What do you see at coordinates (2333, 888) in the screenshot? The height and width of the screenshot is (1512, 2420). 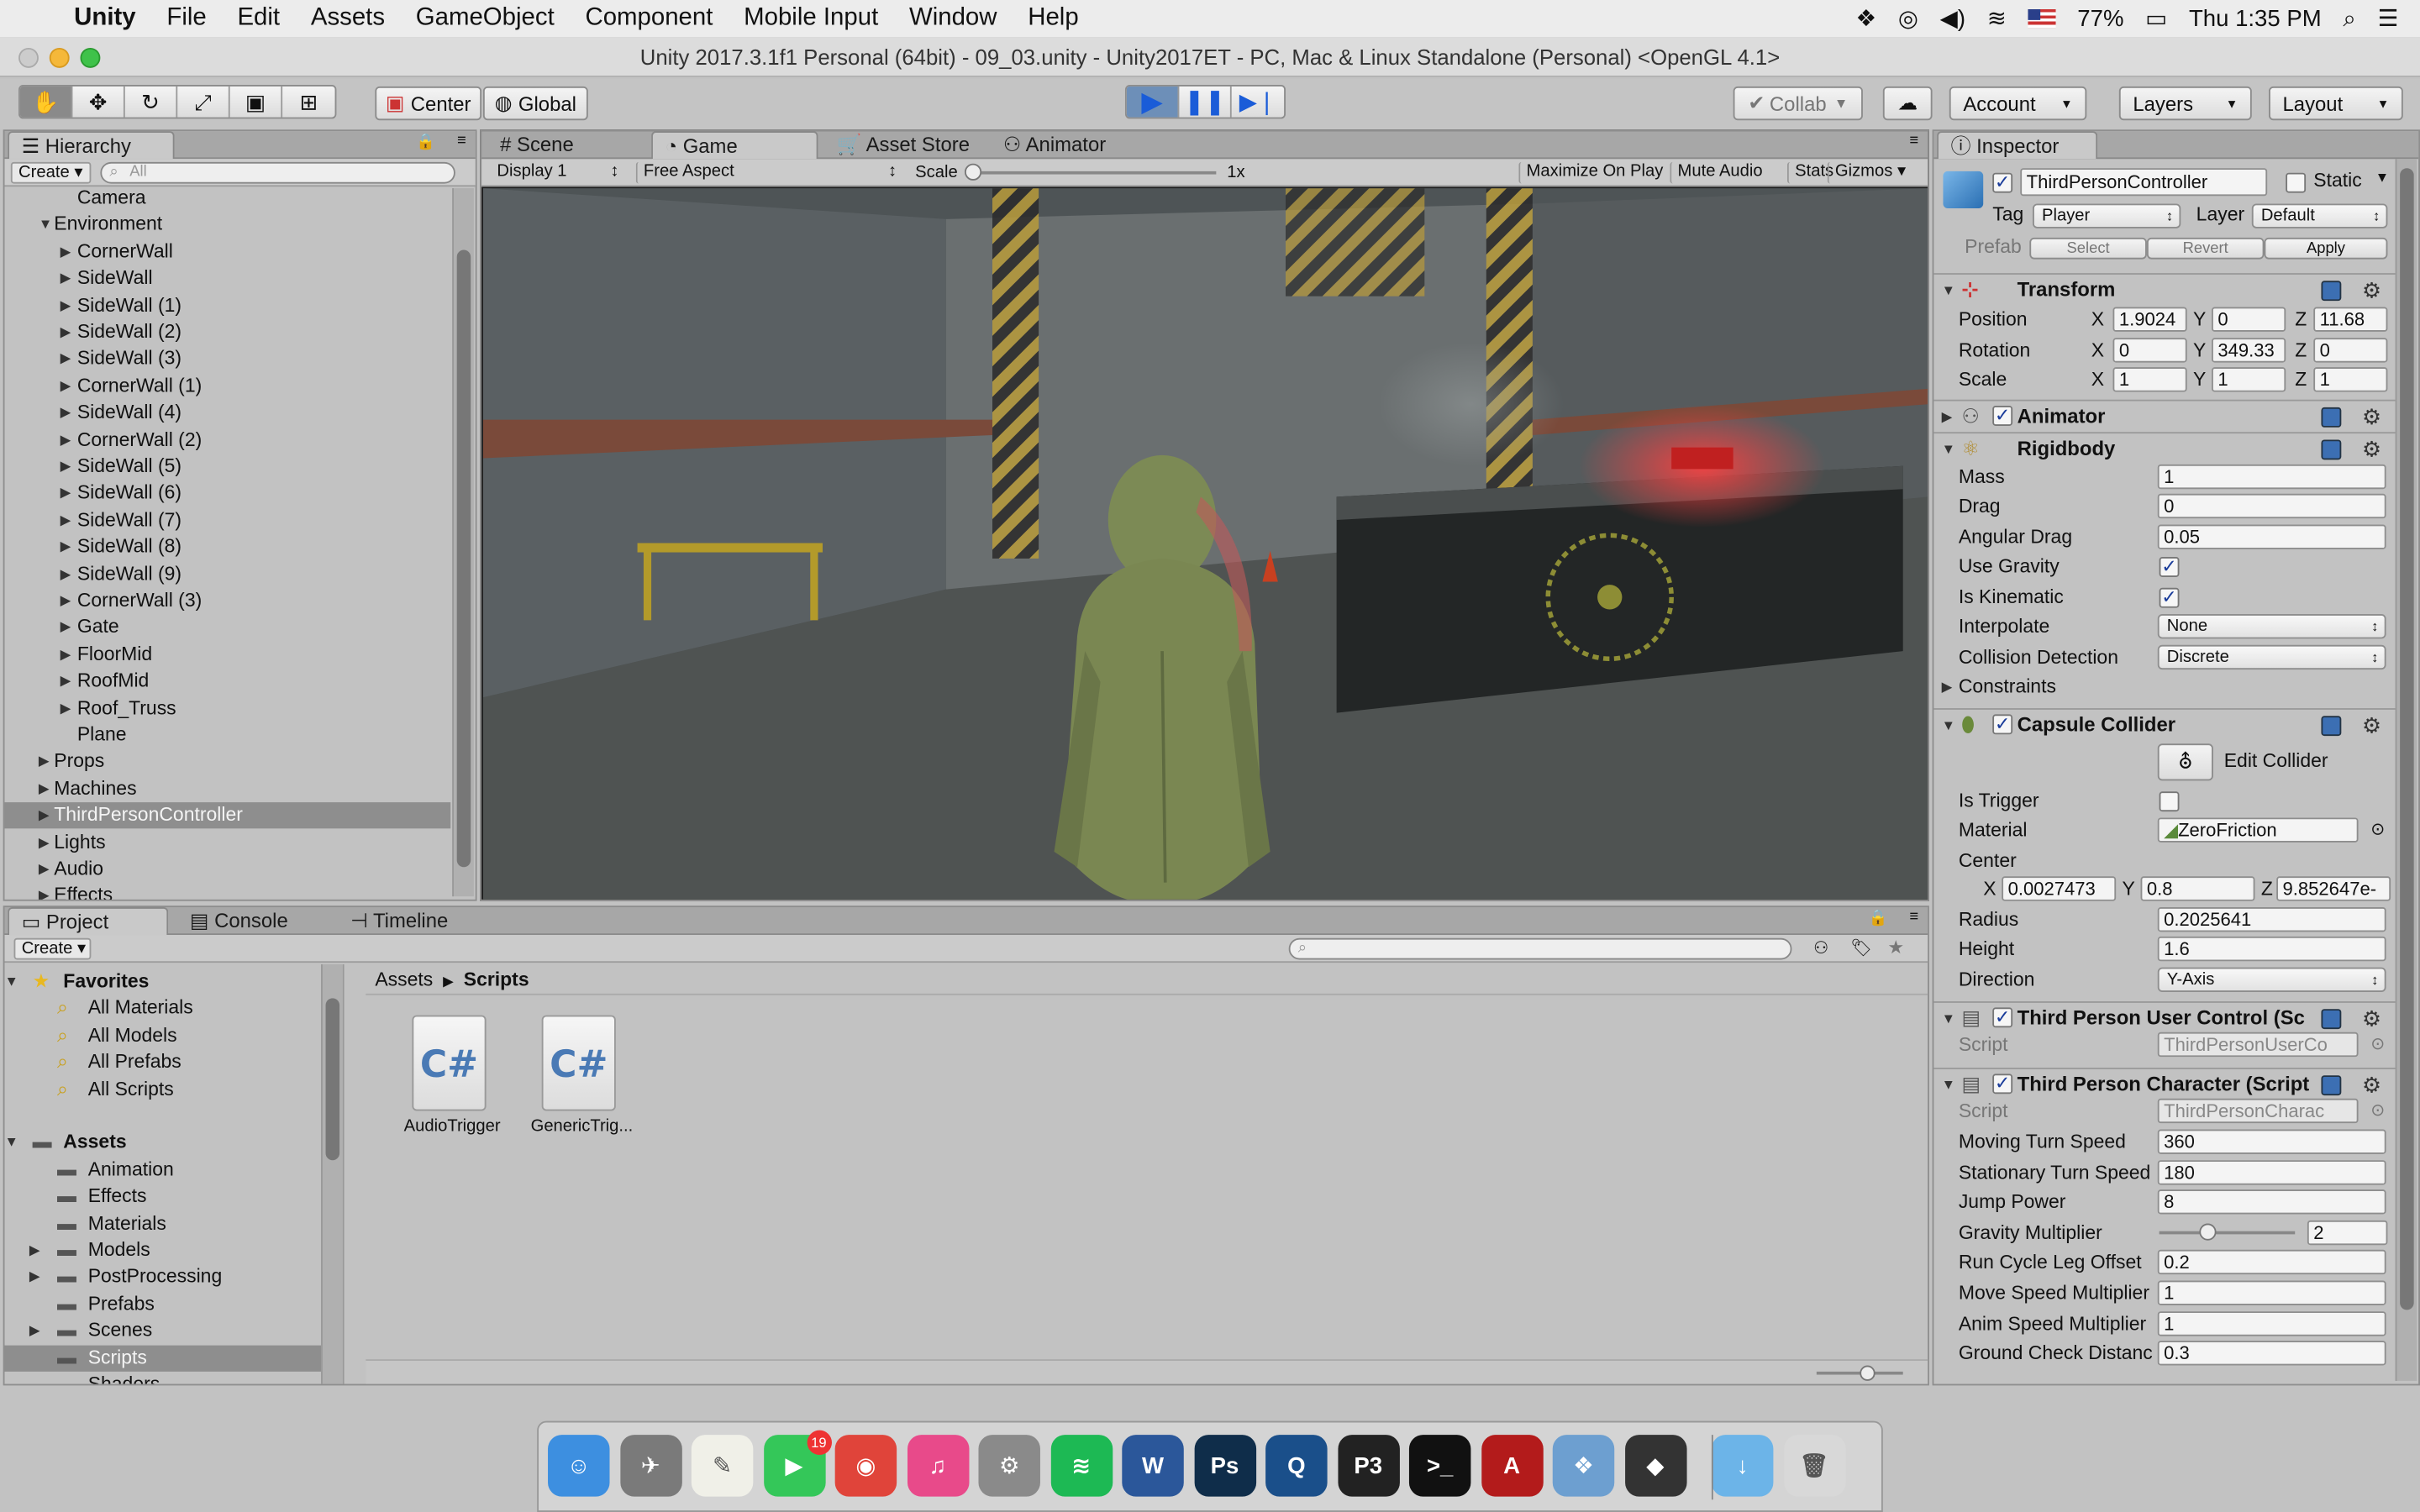 I see `center-z-field: 9.852647e-` at bounding box center [2333, 888].